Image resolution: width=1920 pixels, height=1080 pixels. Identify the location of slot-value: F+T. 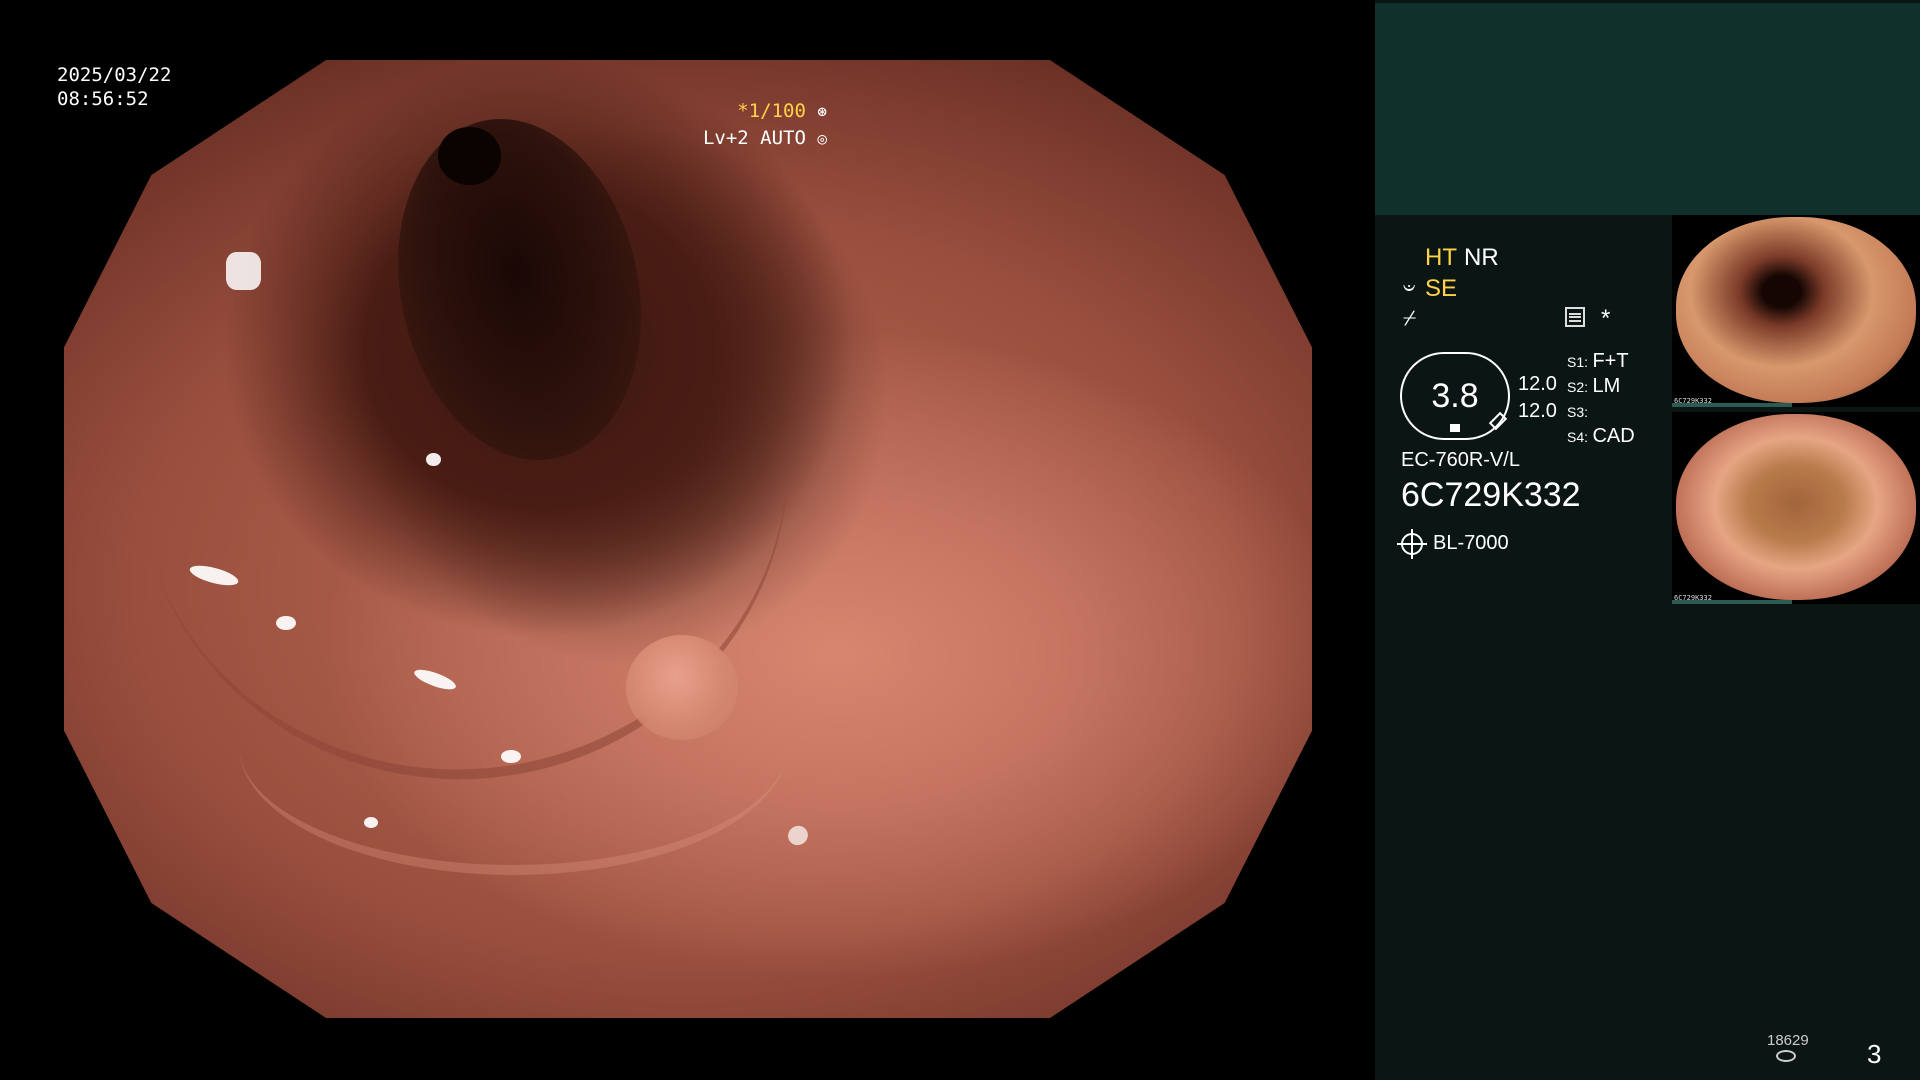
(1610, 361).